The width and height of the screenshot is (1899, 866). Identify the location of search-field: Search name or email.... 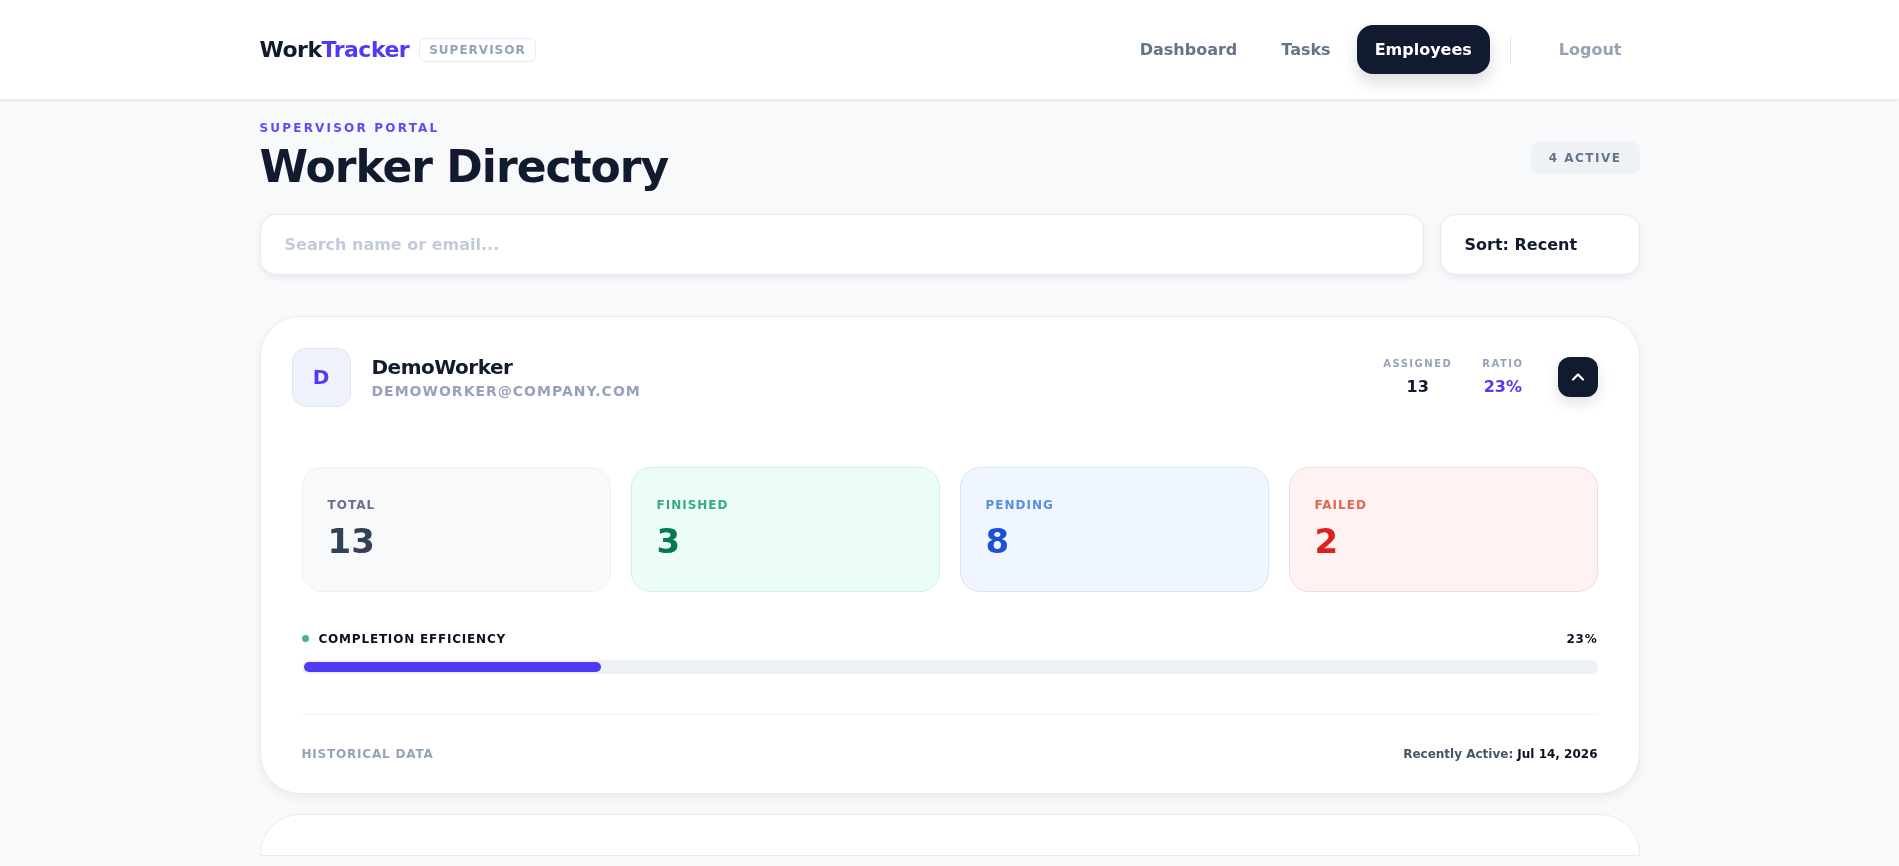
(841, 244).